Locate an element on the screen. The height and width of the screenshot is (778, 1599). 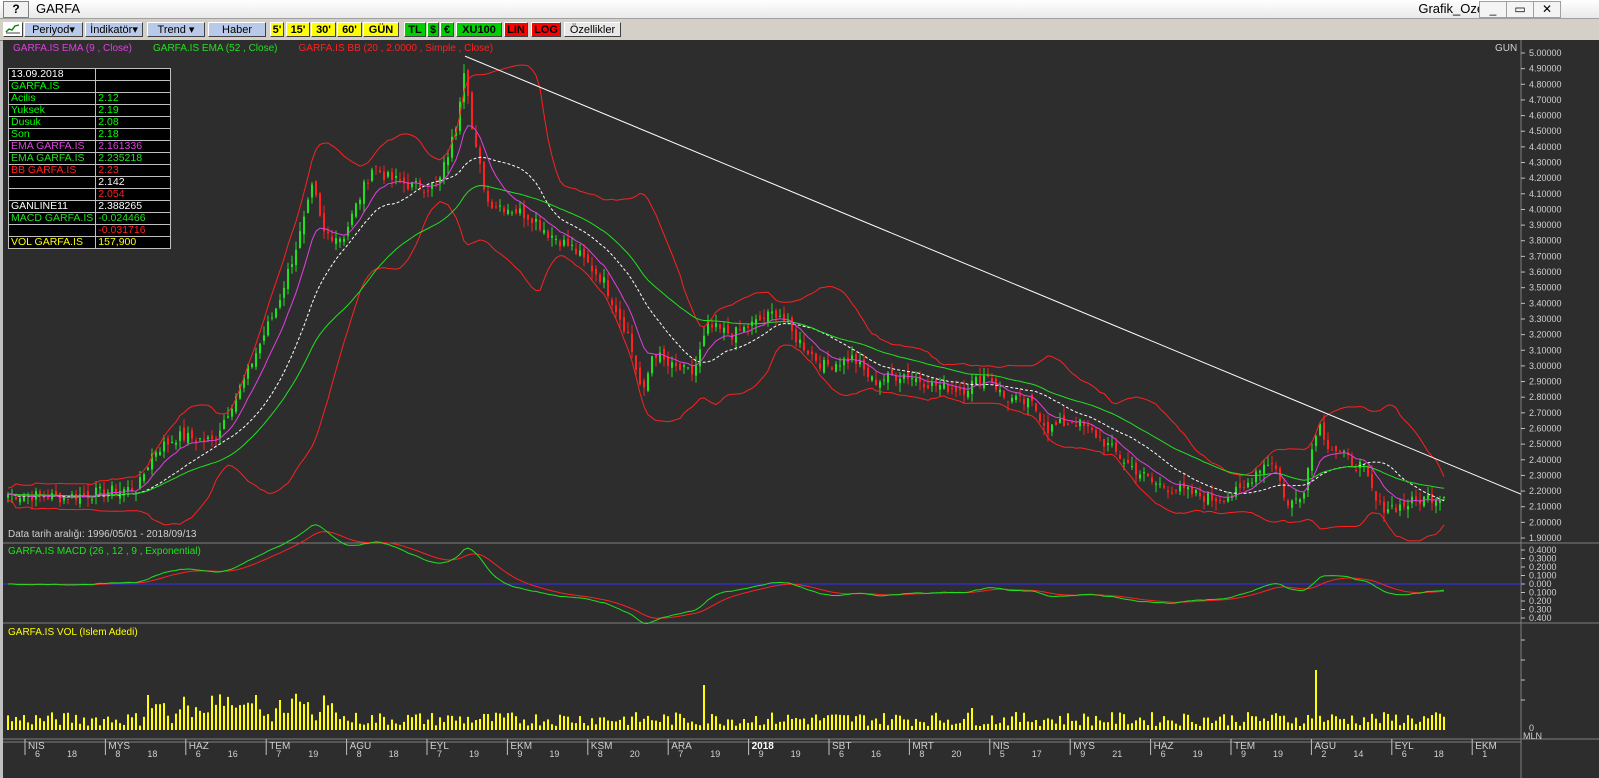
info-label: BB GARFA.IS is located at coordinates (52, 170).